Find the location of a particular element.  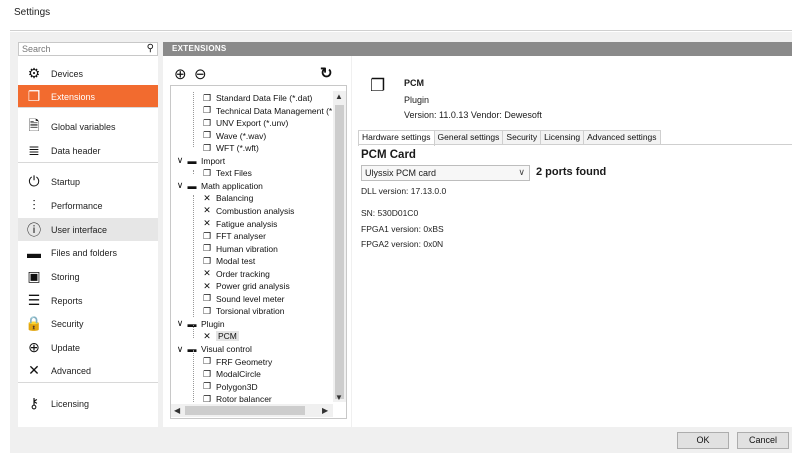

tree-folder: ∨ ▬ Plugin is located at coordinates (199, 324).